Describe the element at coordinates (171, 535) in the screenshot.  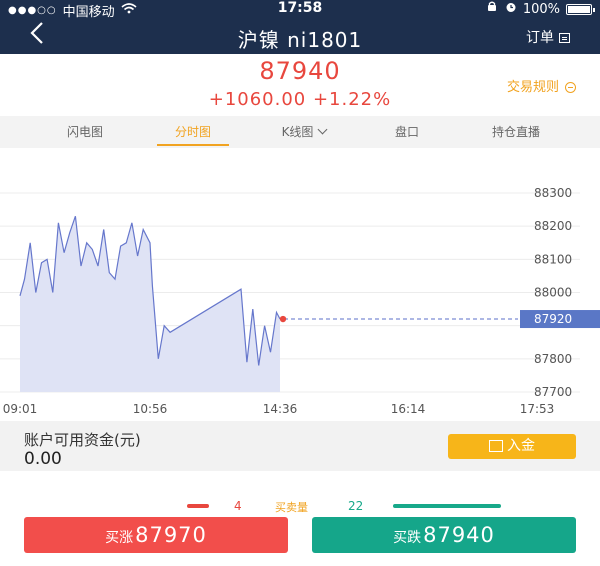
I see `buy-up-price: 87970` at that location.